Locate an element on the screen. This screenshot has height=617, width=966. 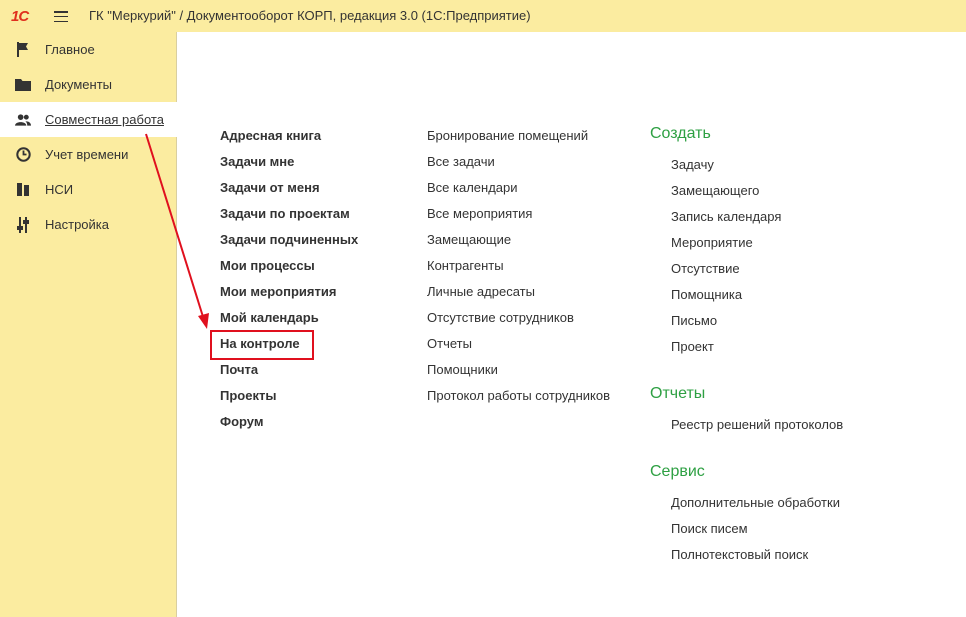
link-room-booking: Бронирование помещений is located at coordinates (507, 135).